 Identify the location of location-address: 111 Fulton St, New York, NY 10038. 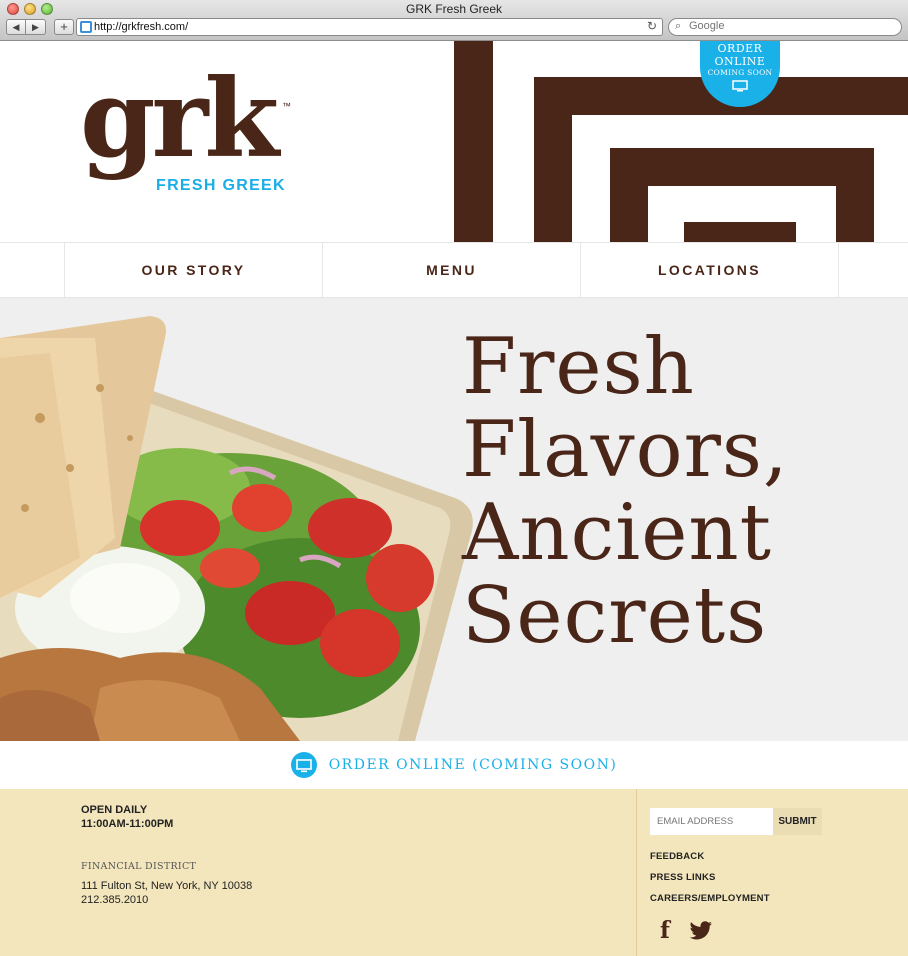
(167, 886).